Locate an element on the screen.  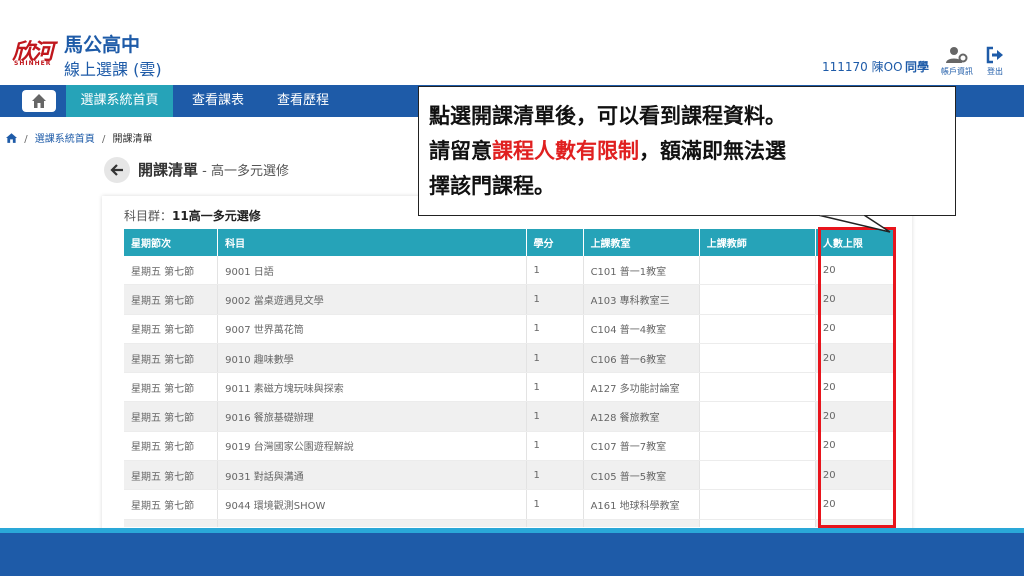
cell-subject: 9046 休旅活動場 is located at coordinates (372, 523).